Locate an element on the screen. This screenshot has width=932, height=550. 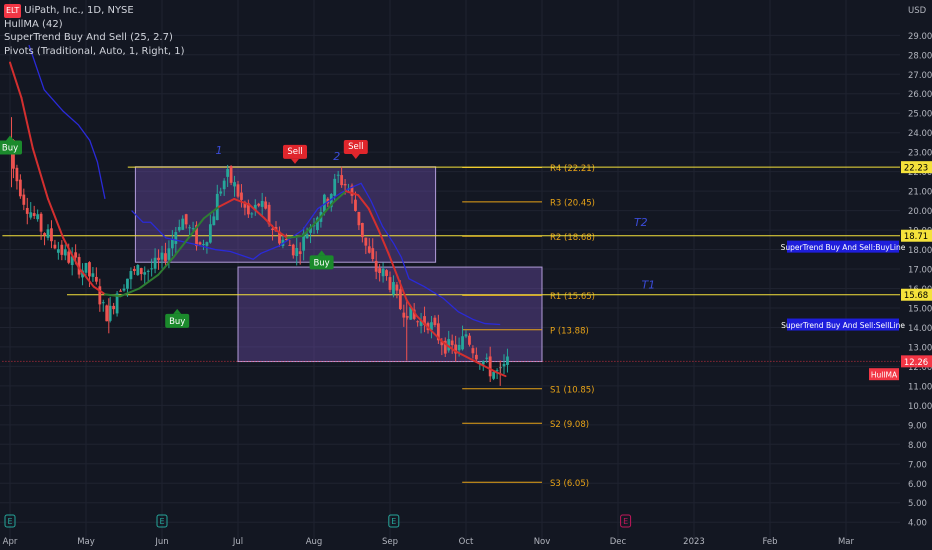
x-tick-label: Sep is located at coordinates (390, 542).